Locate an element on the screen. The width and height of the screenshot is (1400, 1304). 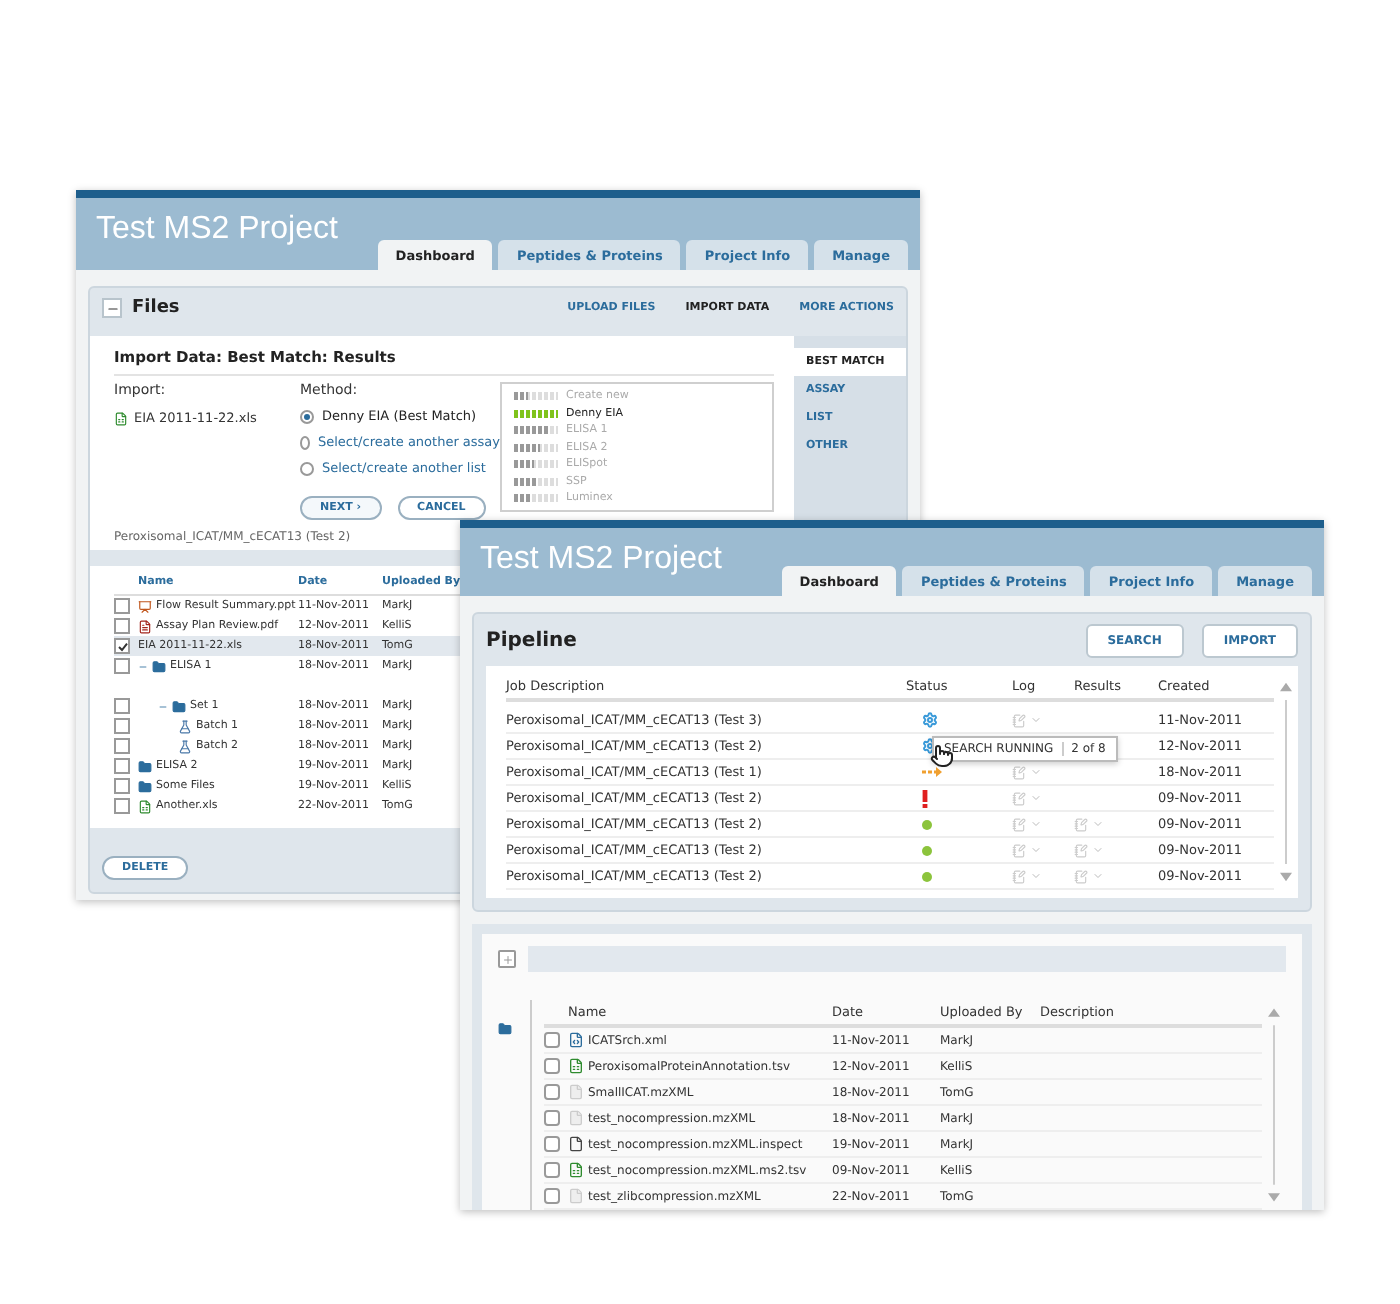
plus-icon is located at coordinates (507, 959).